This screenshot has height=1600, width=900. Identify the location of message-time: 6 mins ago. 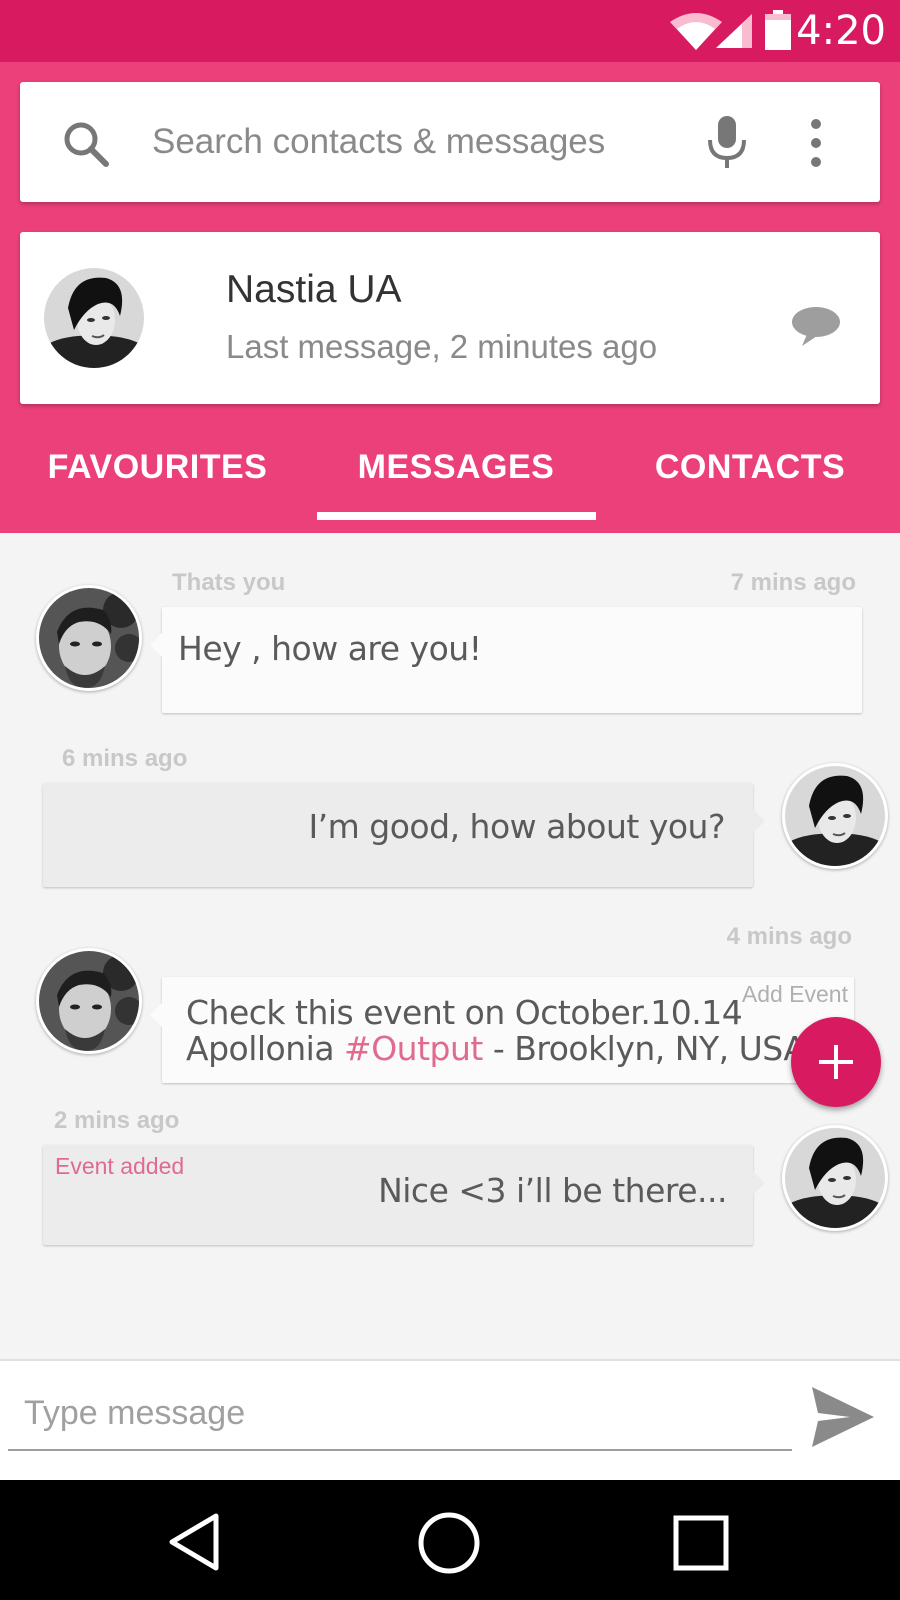
(125, 758).